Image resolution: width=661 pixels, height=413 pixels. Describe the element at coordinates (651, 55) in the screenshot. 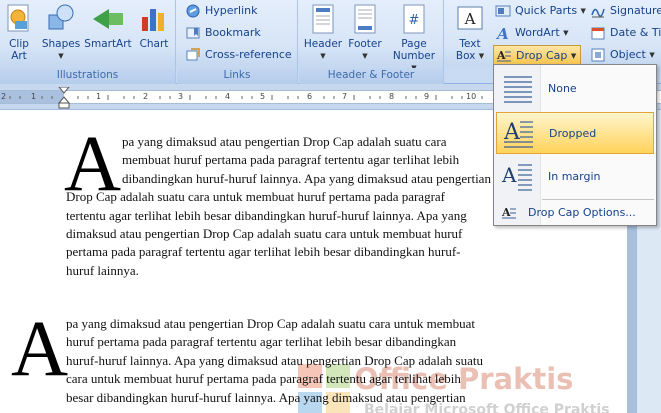

I see `object-dropdown-arrow: ▼` at that location.